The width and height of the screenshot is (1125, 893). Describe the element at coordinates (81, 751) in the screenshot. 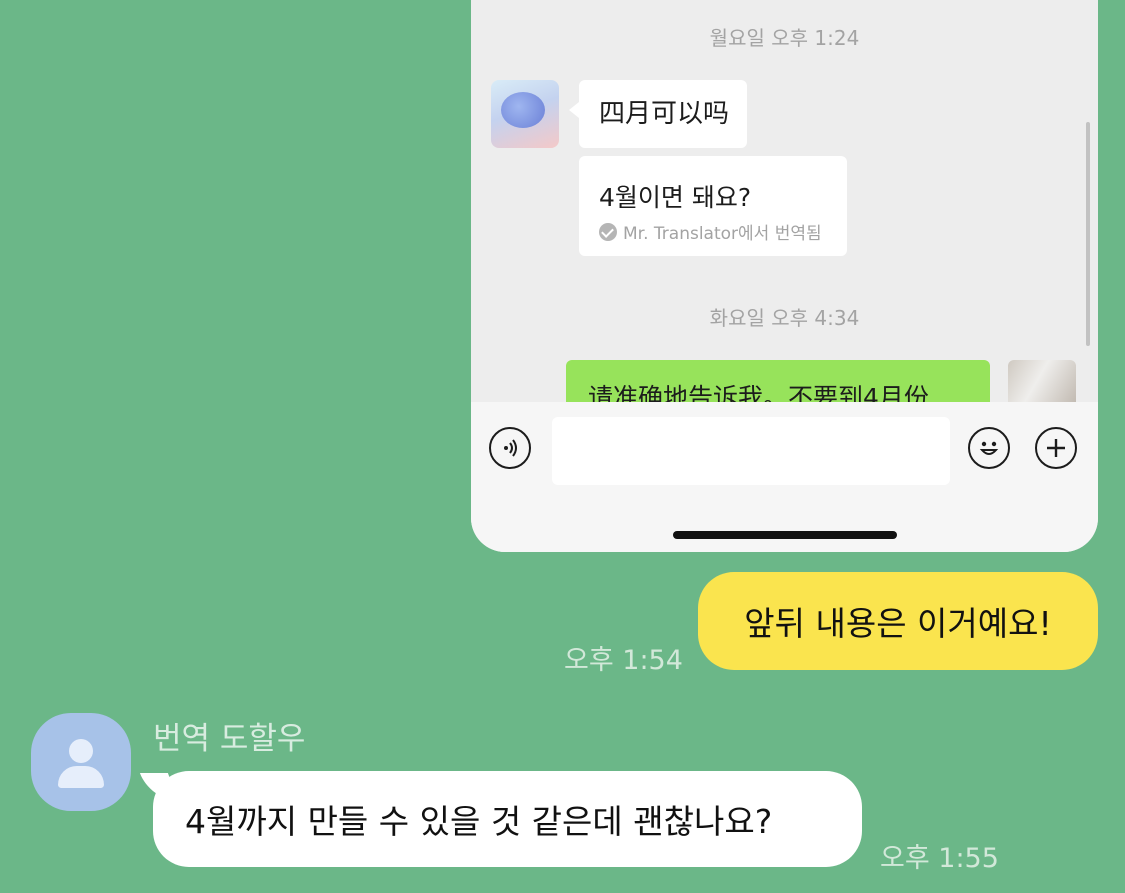

I see `person-icon` at that location.